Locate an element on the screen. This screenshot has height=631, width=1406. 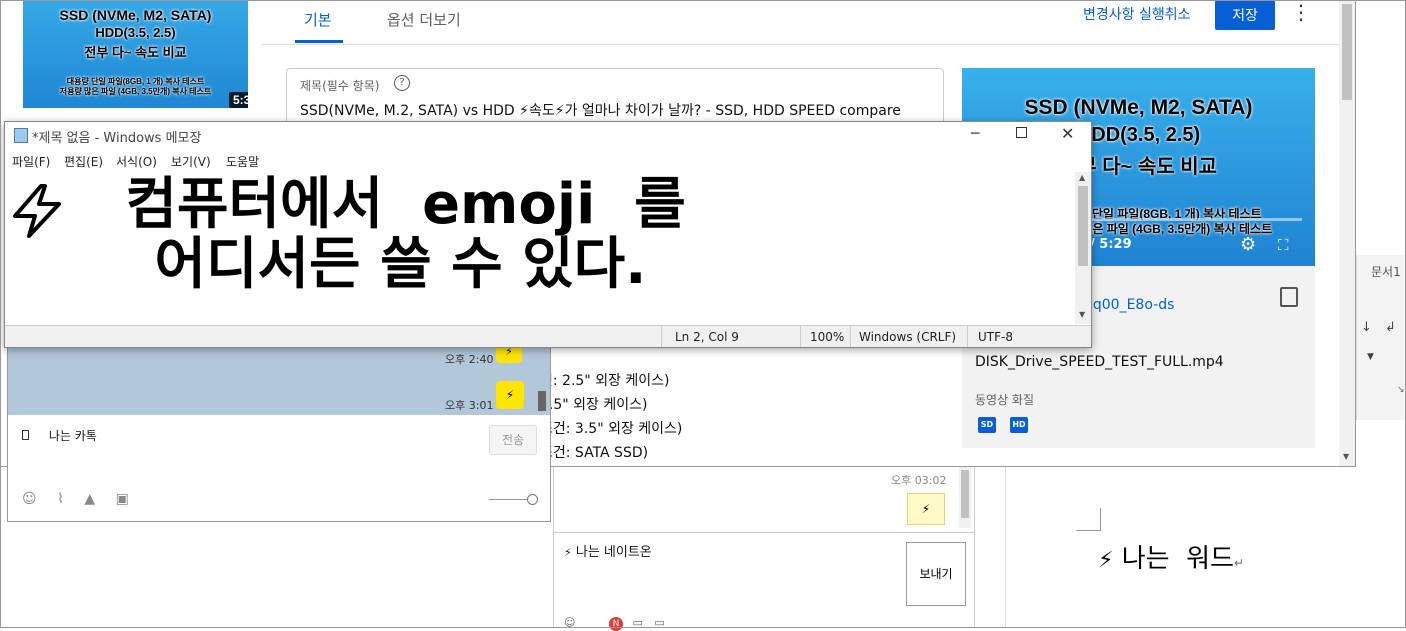
menu-edit: 편집(E) is located at coordinates (83, 161).